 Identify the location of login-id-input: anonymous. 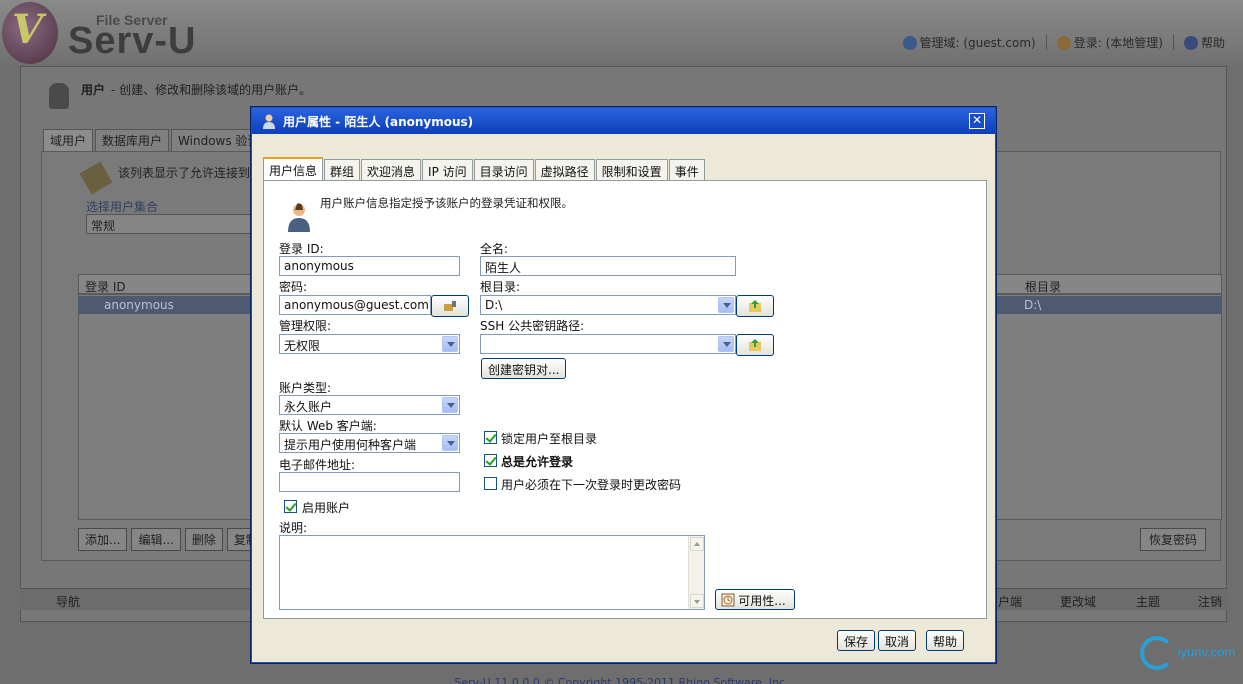
(369, 266).